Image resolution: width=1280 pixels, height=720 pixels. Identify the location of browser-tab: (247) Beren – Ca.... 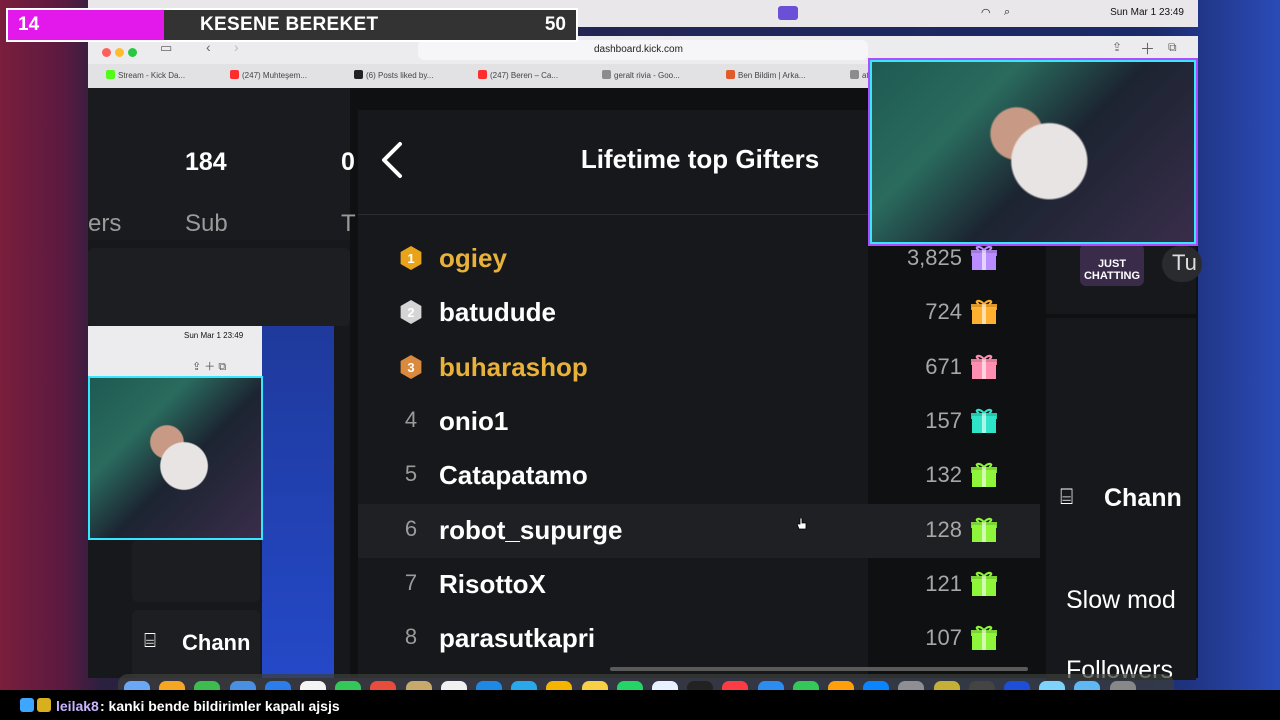
(533, 77).